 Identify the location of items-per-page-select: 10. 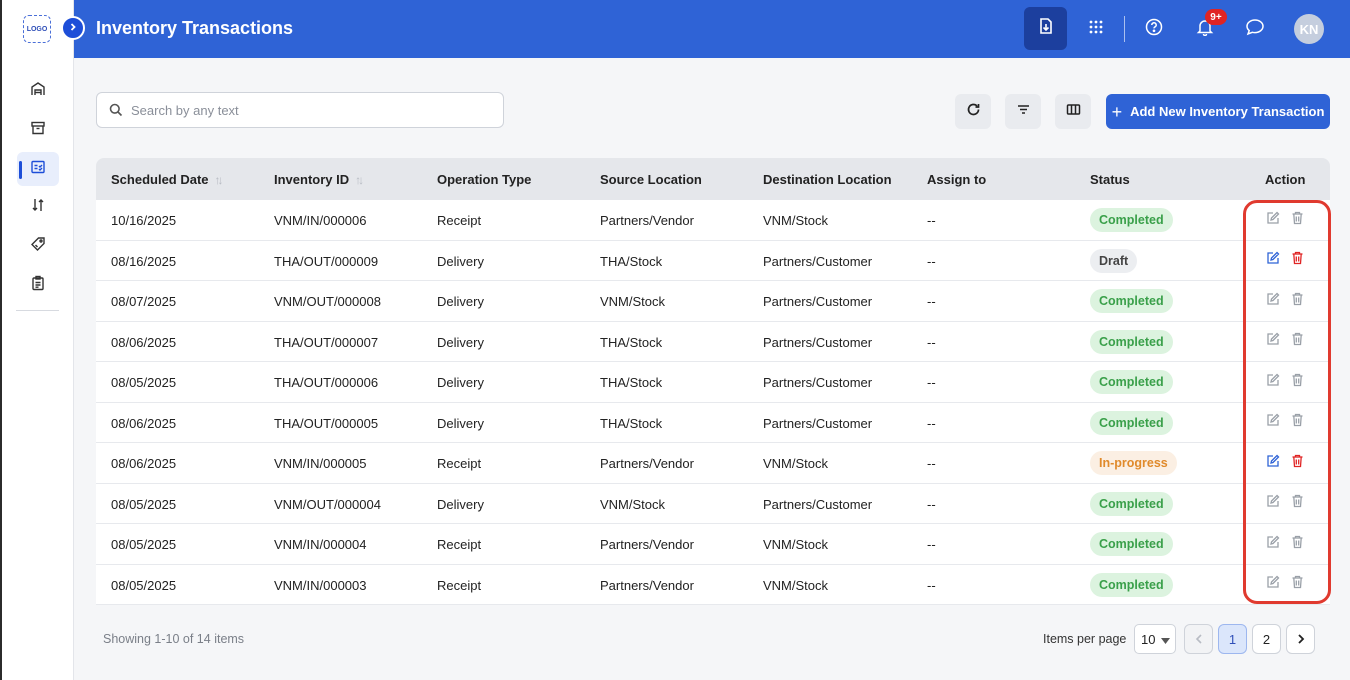
(1155, 639).